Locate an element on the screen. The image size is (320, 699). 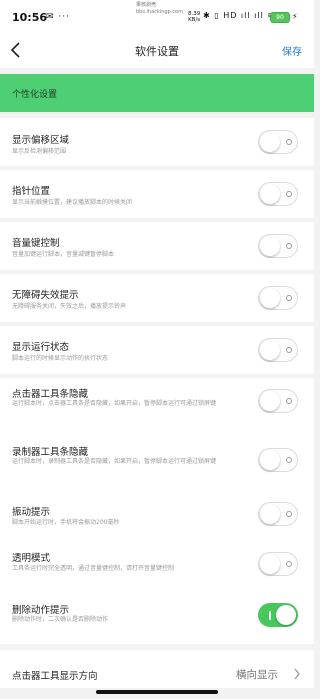
network-speed: 8.39 KB/s is located at coordinates (194, 17).